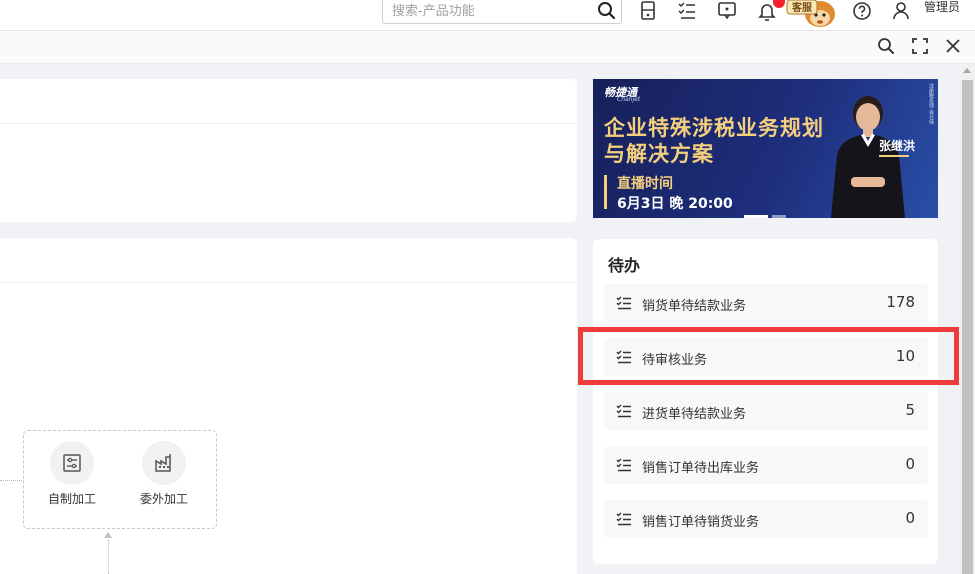  I want to click on banner-live-label: 直播时间, so click(645, 184).